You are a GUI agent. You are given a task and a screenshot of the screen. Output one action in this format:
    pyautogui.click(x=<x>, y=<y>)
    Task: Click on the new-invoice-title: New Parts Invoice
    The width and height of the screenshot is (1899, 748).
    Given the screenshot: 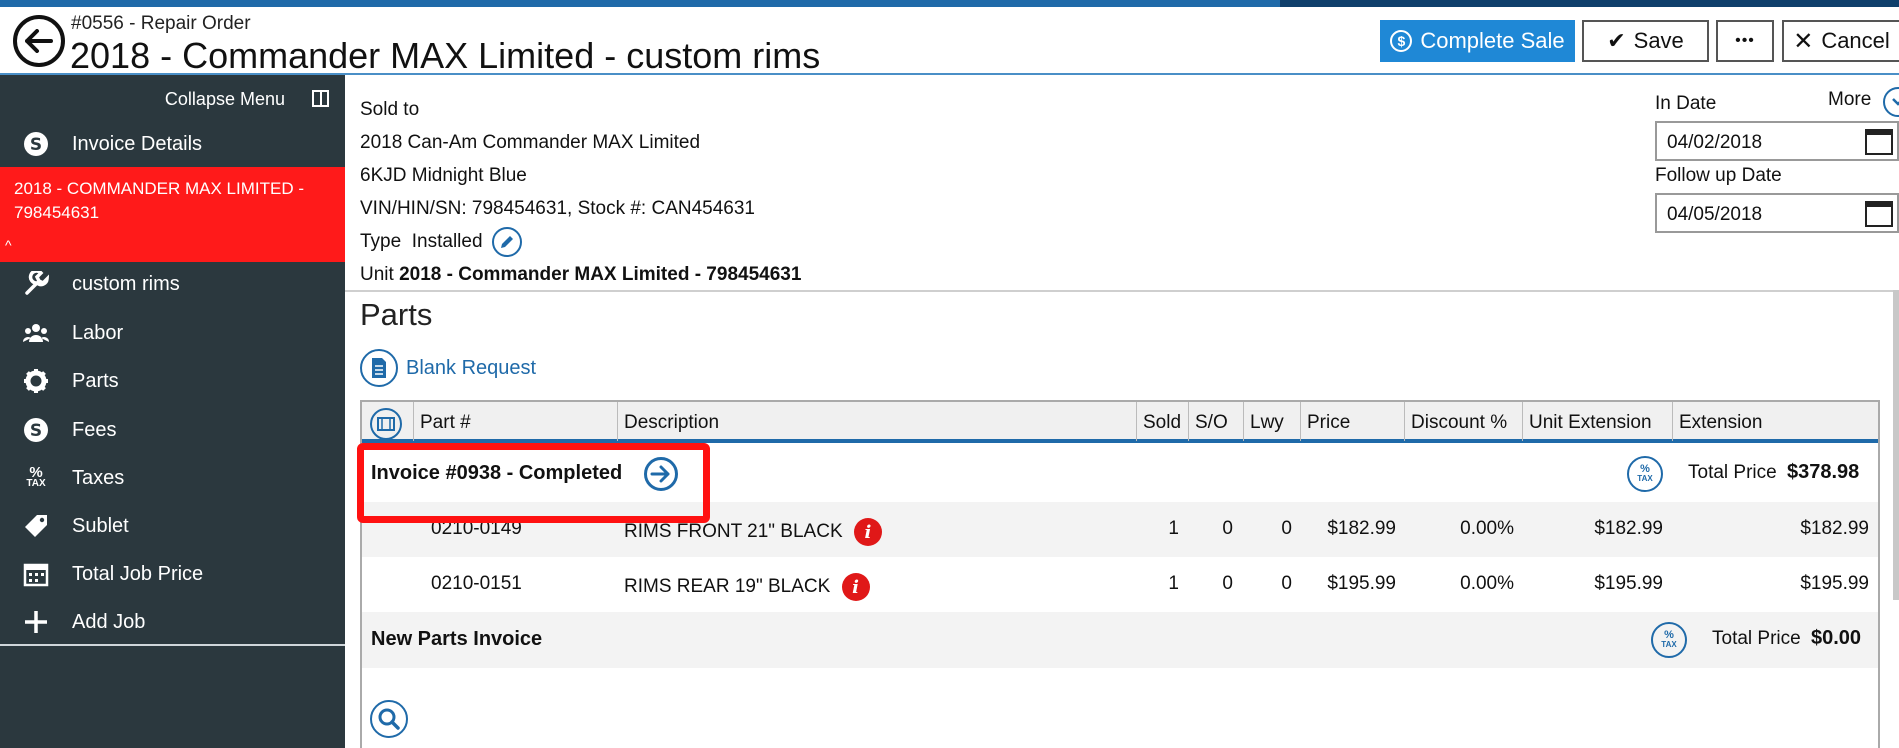 What is the action you would take?
    pyautogui.click(x=457, y=639)
    